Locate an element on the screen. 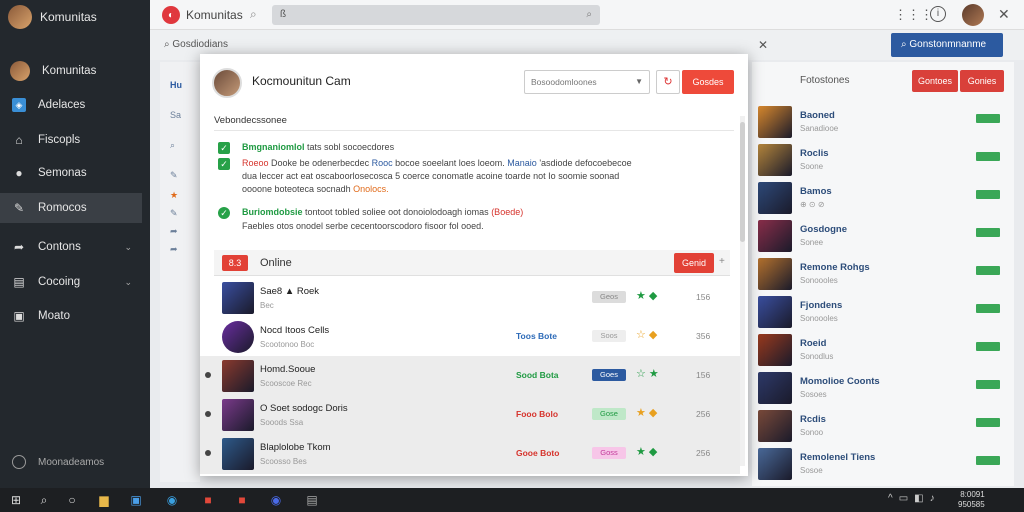 This screenshot has width=1024, height=512. browser-icon: ◉ is located at coordinates (172, 500).